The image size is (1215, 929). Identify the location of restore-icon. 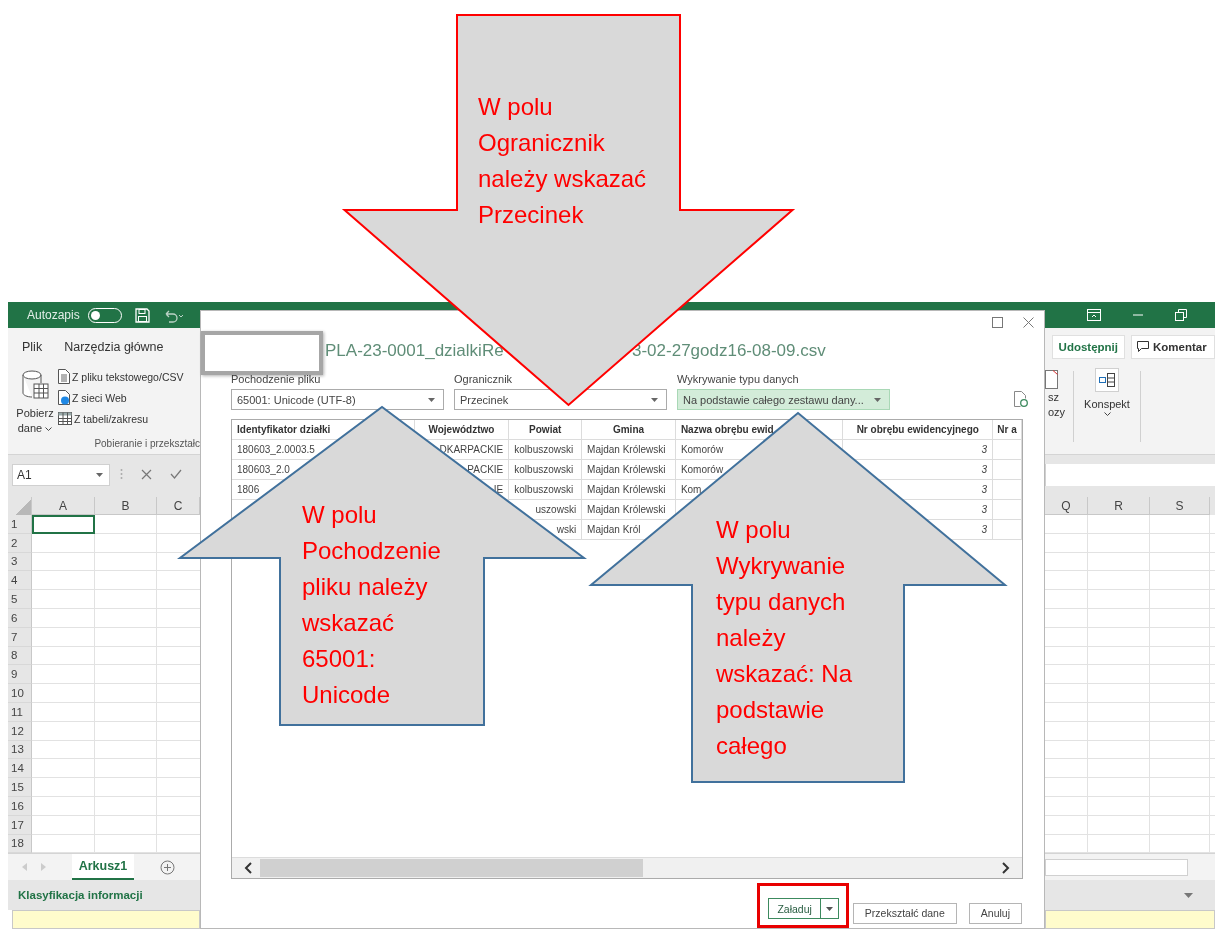
(1181, 315).